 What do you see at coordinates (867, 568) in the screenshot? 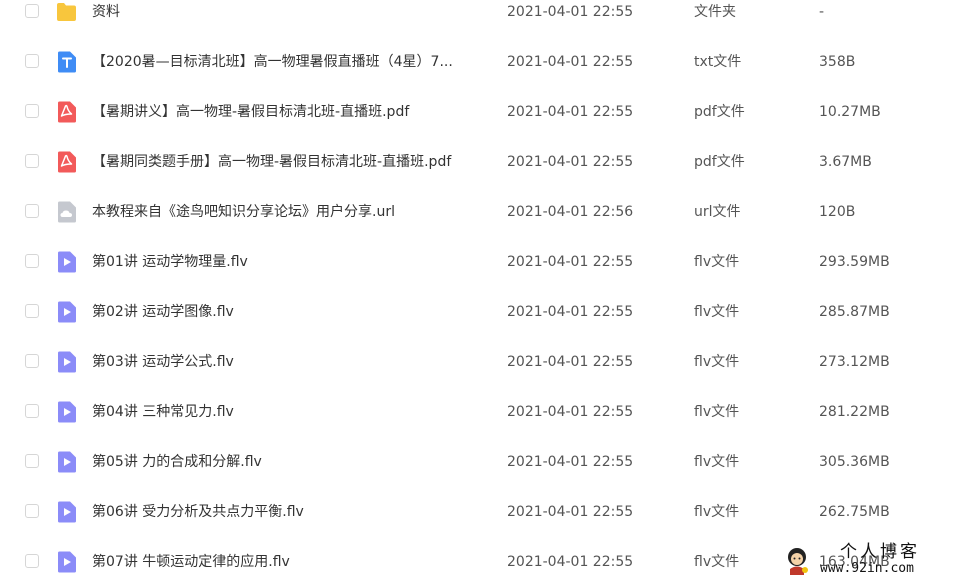
I see `watermark-url: www.92in.com` at bounding box center [867, 568].